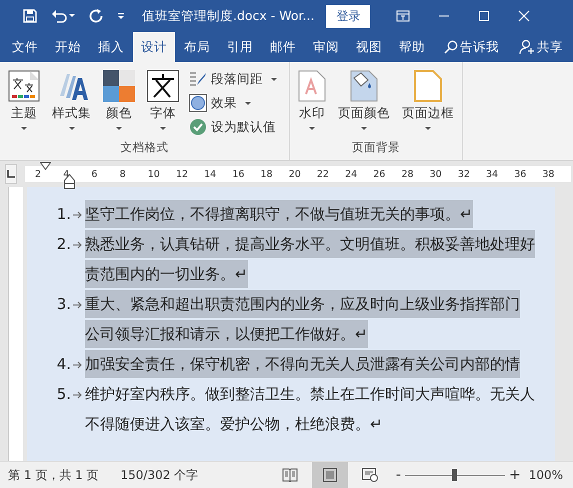  What do you see at coordinates (290, 475) in the screenshot?
I see `book-icon` at bounding box center [290, 475].